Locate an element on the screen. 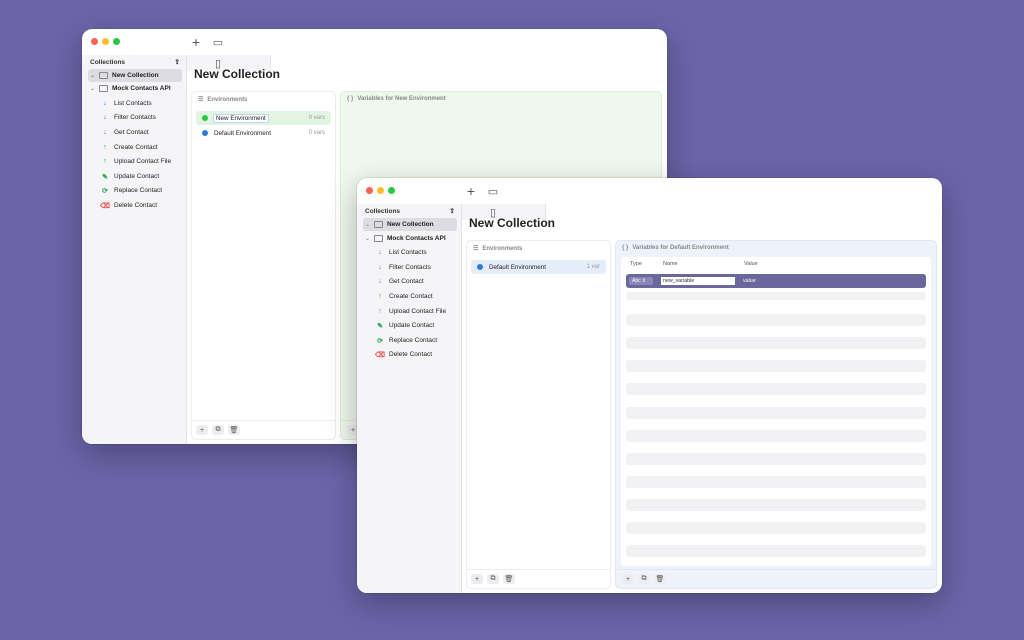 This screenshot has width=1024, height=640. variables-label: Variables for Default Environment is located at coordinates (680, 248).